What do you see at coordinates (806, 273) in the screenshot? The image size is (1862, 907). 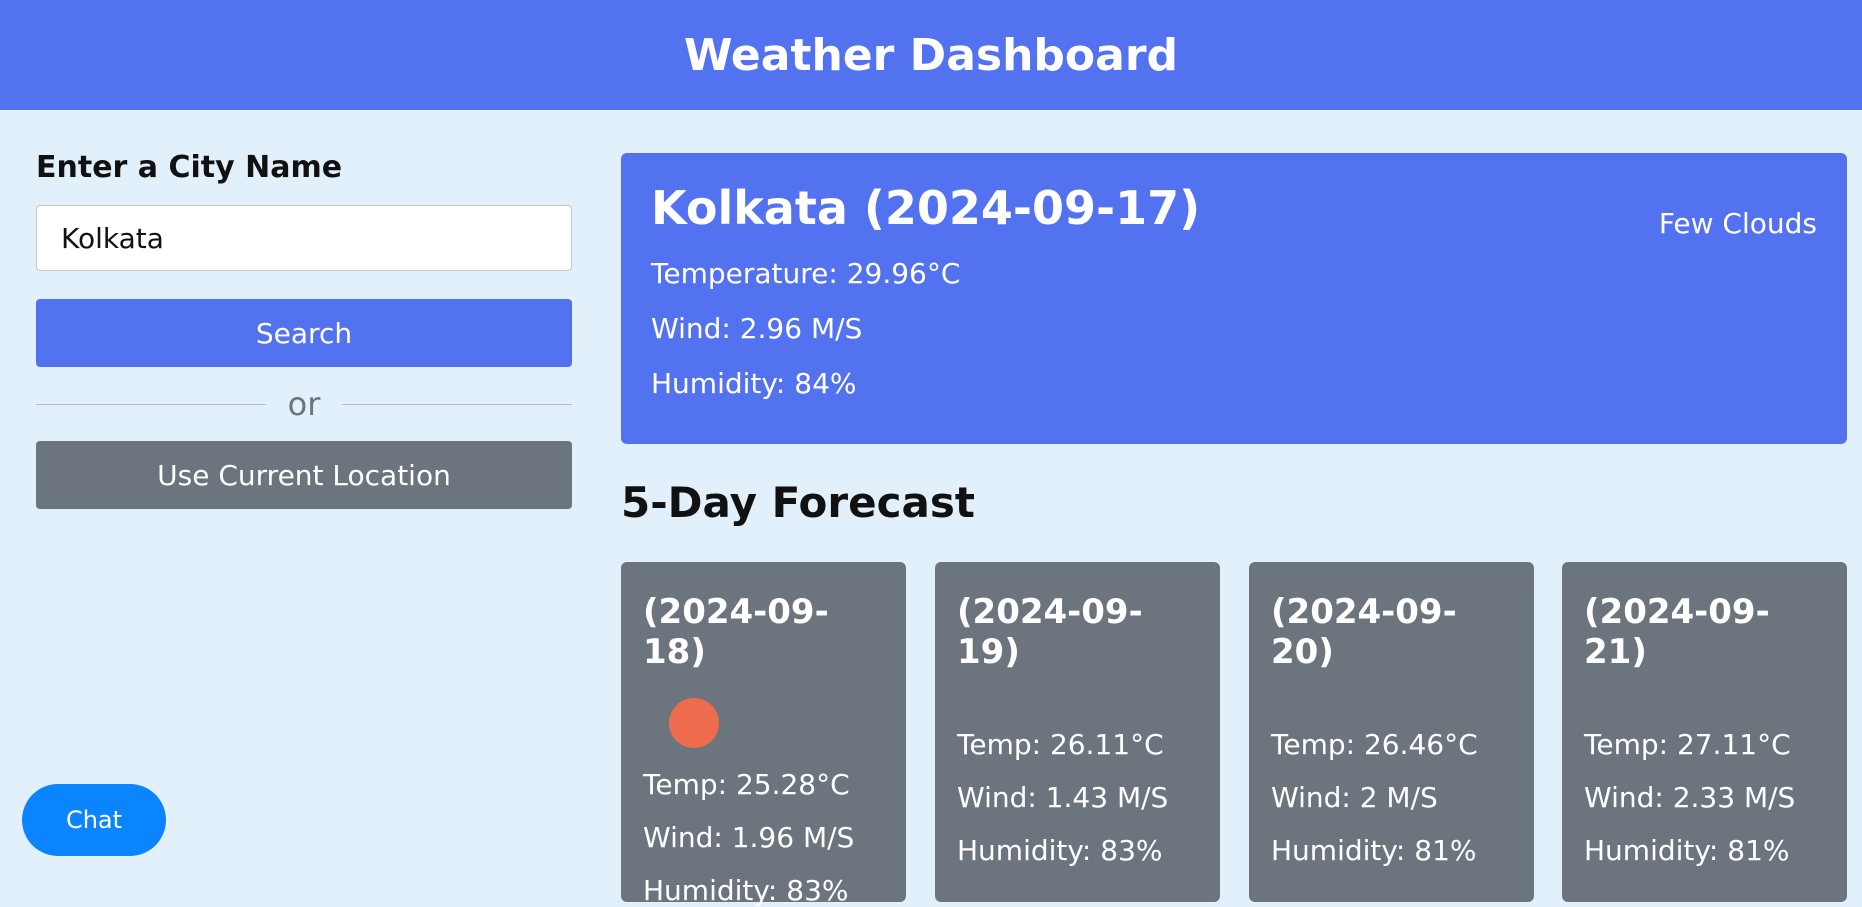 I see `current-temperature: Temperature: 29.96°C` at bounding box center [806, 273].